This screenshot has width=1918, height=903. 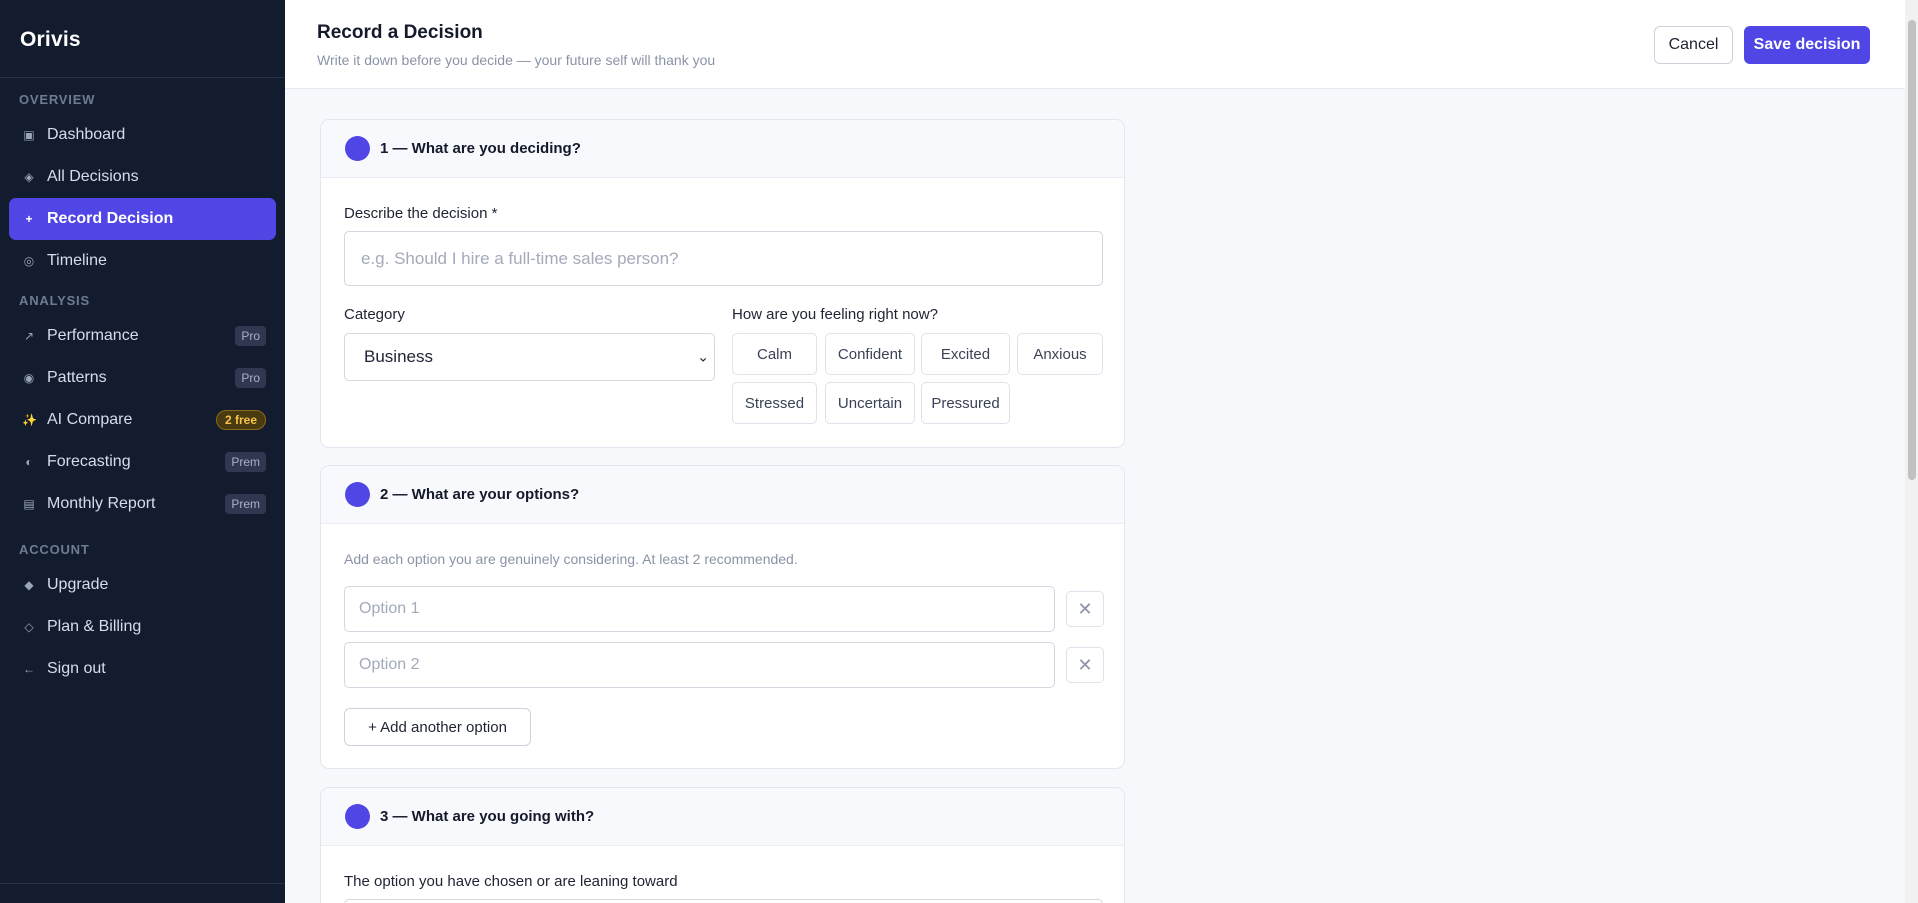 What do you see at coordinates (29, 336) in the screenshot?
I see `trend-icon: ↗` at bounding box center [29, 336].